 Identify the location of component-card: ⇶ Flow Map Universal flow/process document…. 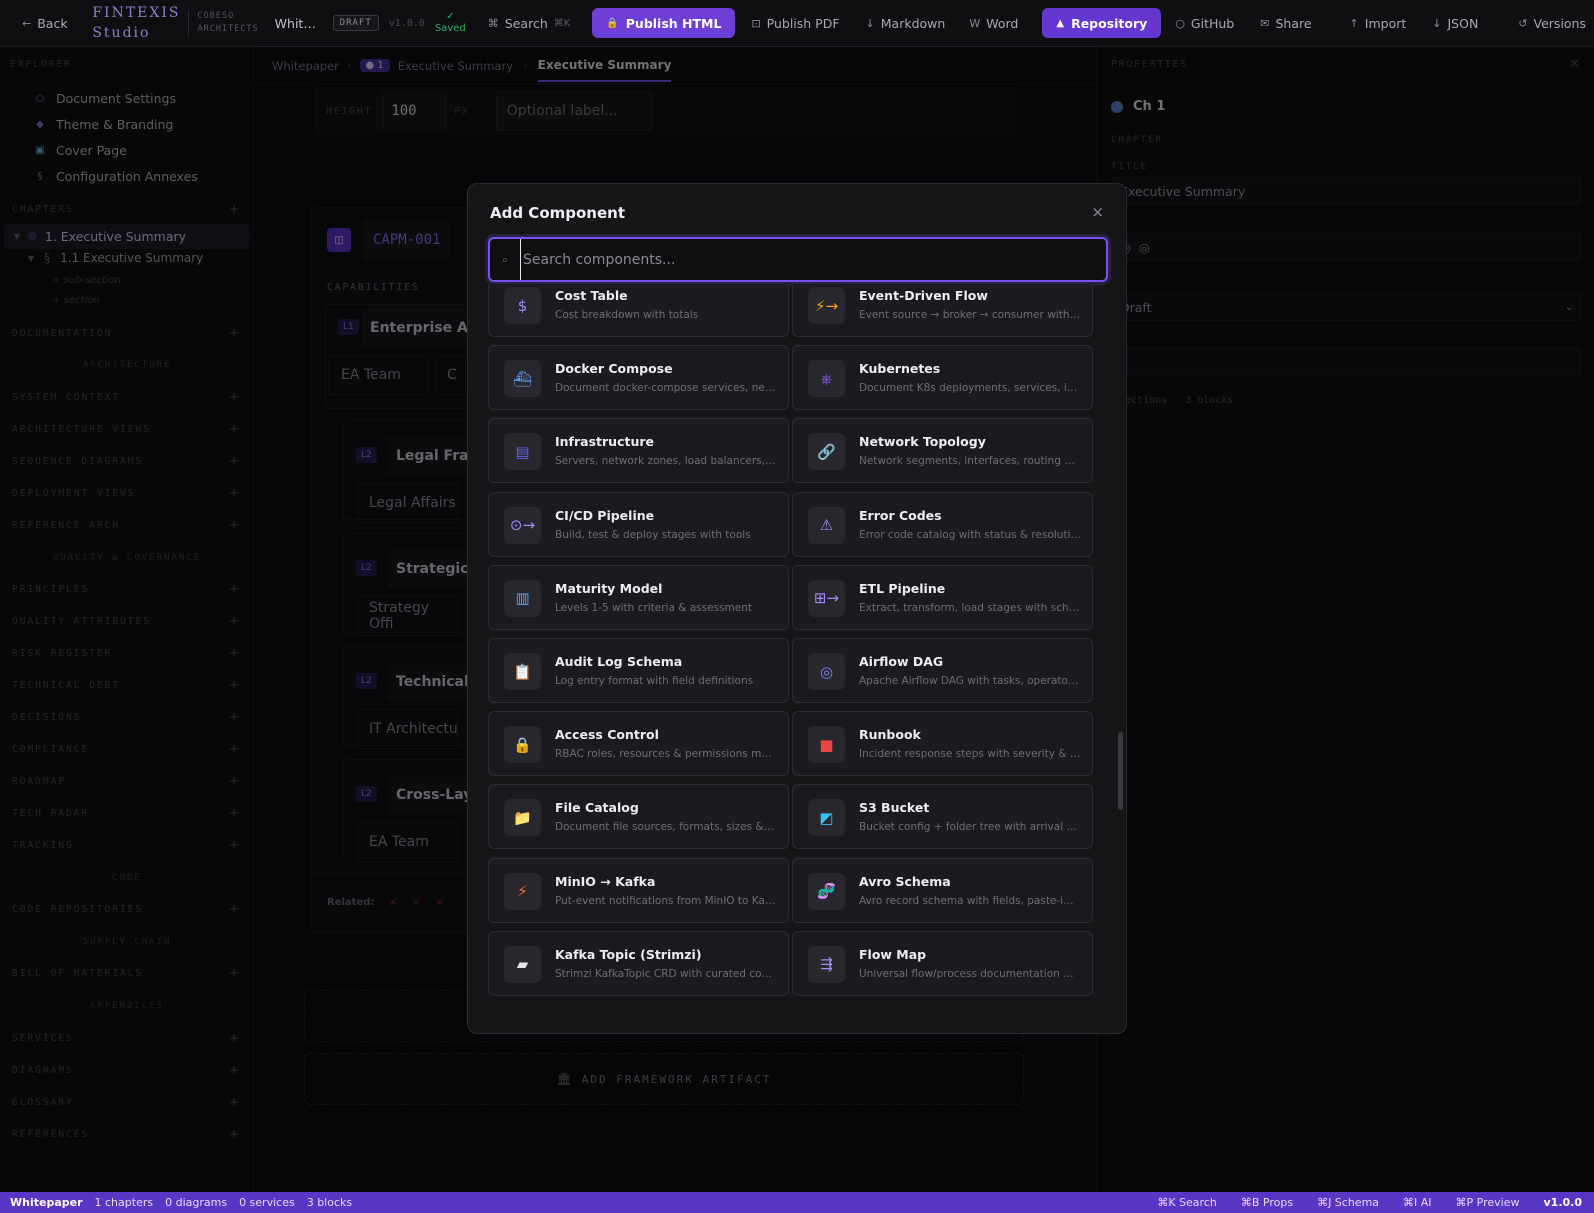
(942, 963).